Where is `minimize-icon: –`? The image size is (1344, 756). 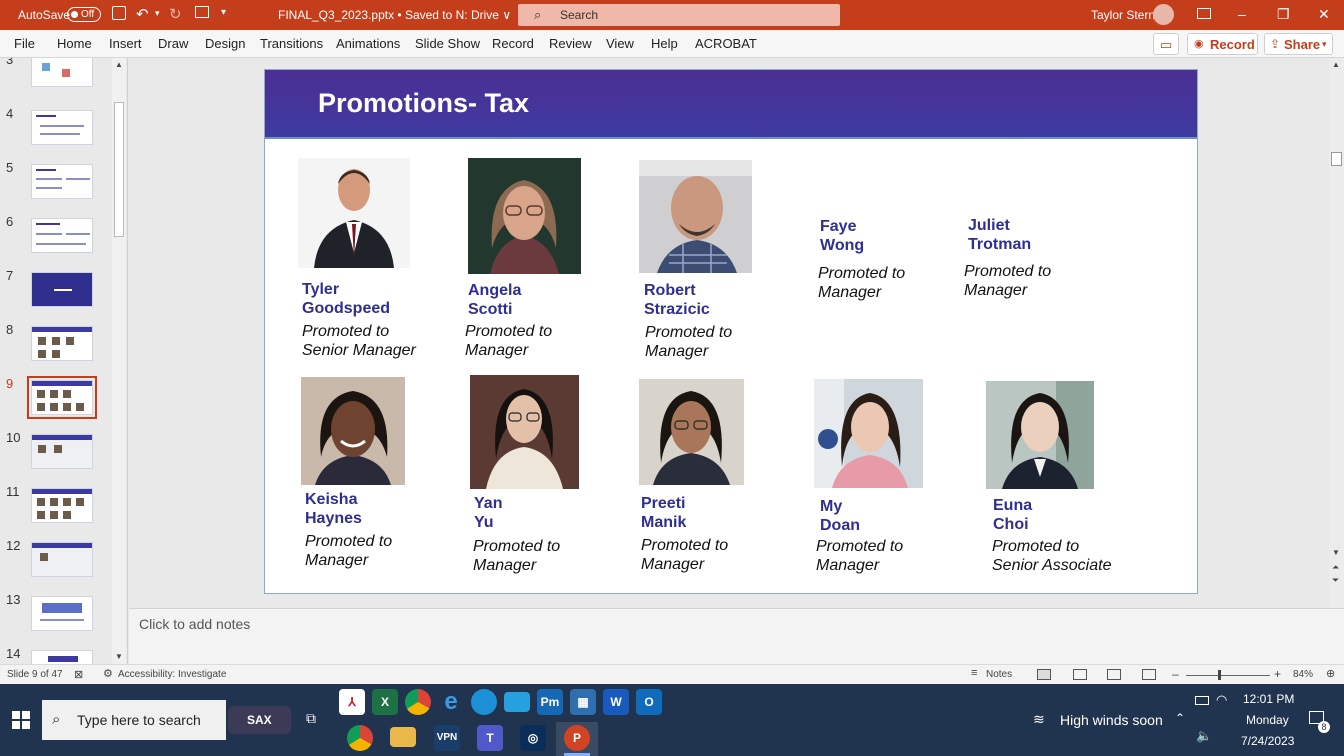
minimize-icon: – is located at coordinates (1242, 14).